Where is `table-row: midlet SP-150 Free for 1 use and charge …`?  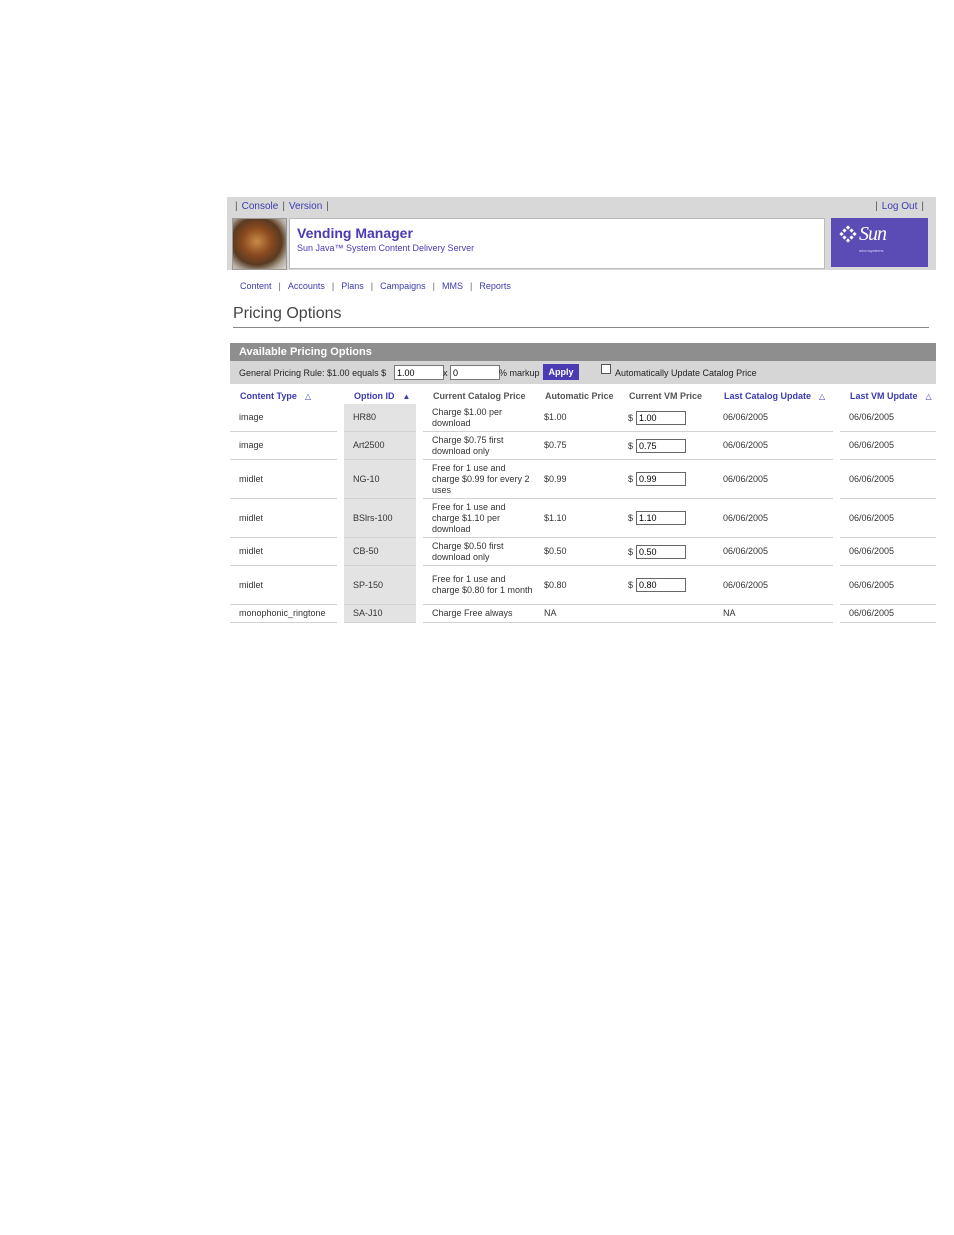 table-row: midlet SP-150 Free for 1 use and charge … is located at coordinates (583, 585).